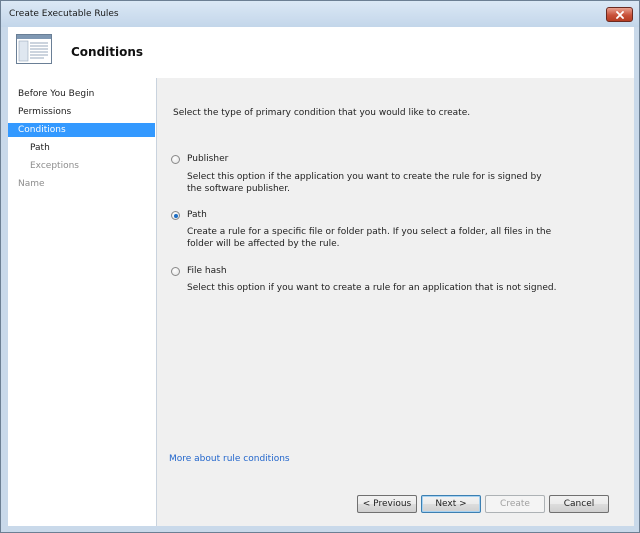 This screenshot has width=640, height=533. Describe the element at coordinates (451, 504) in the screenshot. I see `next-button: Next >` at that location.